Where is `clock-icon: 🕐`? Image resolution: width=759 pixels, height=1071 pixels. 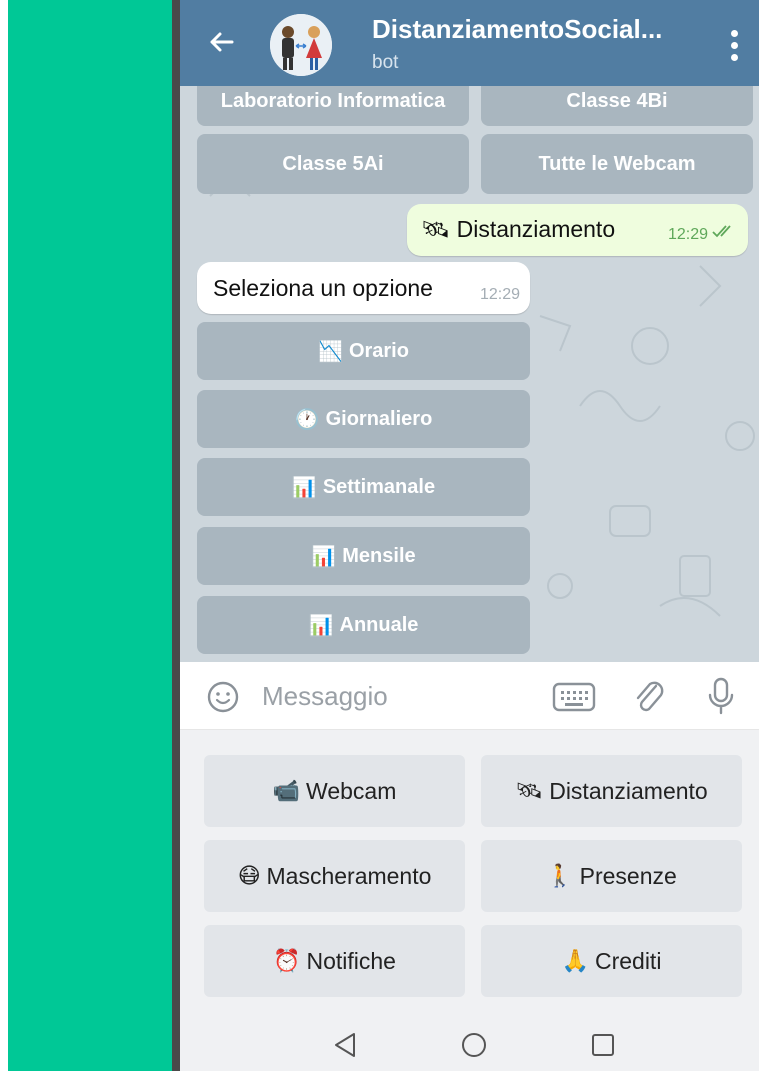 clock-icon: 🕐 is located at coordinates (307, 419).